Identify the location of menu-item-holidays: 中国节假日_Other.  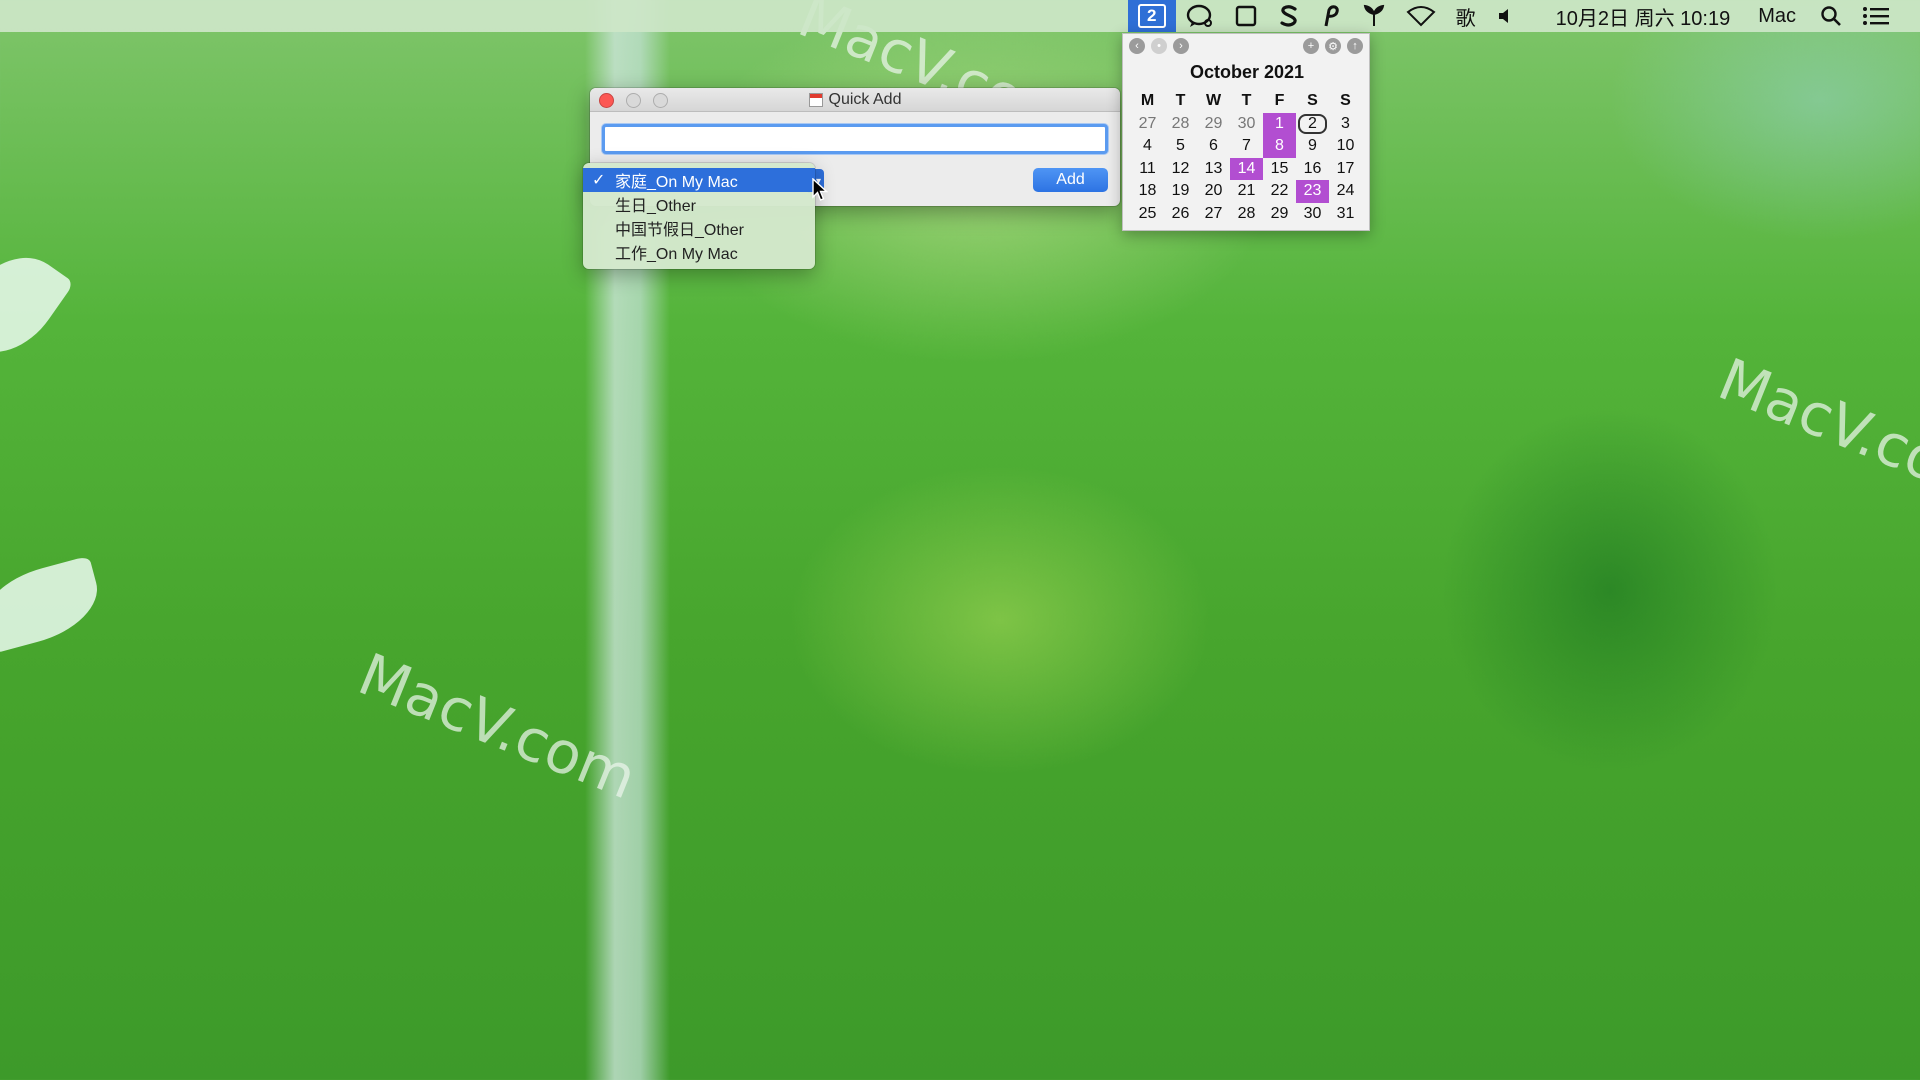
(699, 228).